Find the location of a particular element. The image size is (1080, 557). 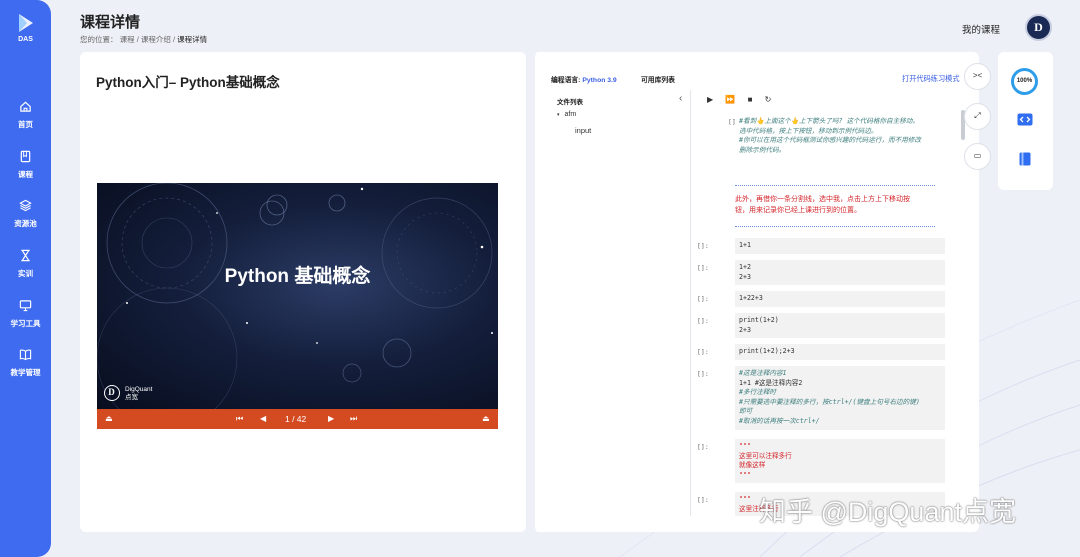

slide-controls: ⏏ ⏮ ◀ 1 / 42 ▶ ⏭ ⏏ is located at coordinates (297, 419).